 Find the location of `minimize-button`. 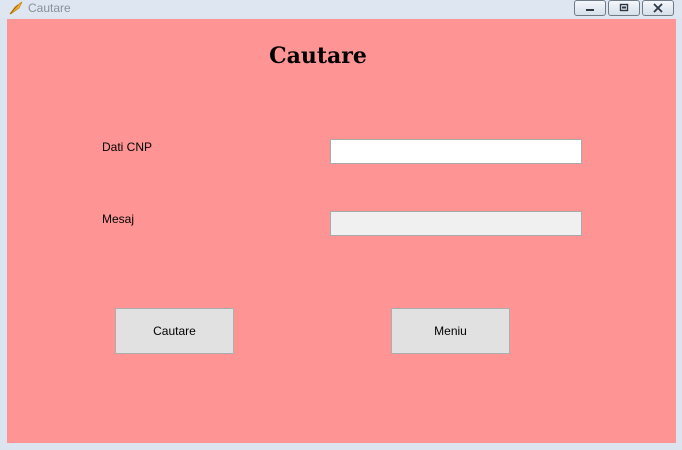

minimize-button is located at coordinates (590, 8).